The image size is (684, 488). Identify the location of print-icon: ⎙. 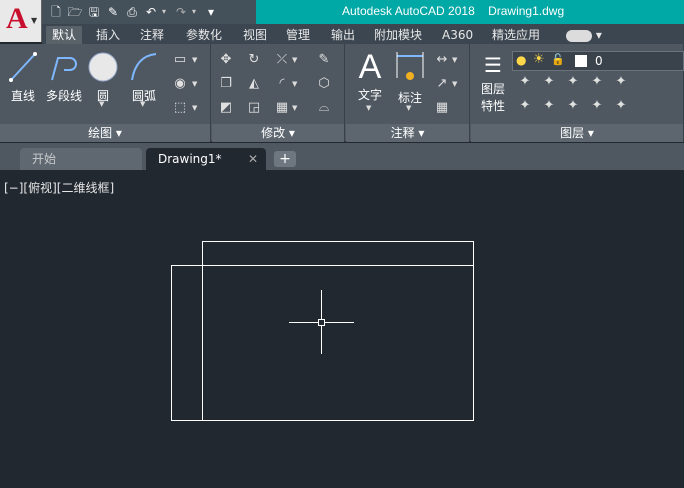
(132, 12).